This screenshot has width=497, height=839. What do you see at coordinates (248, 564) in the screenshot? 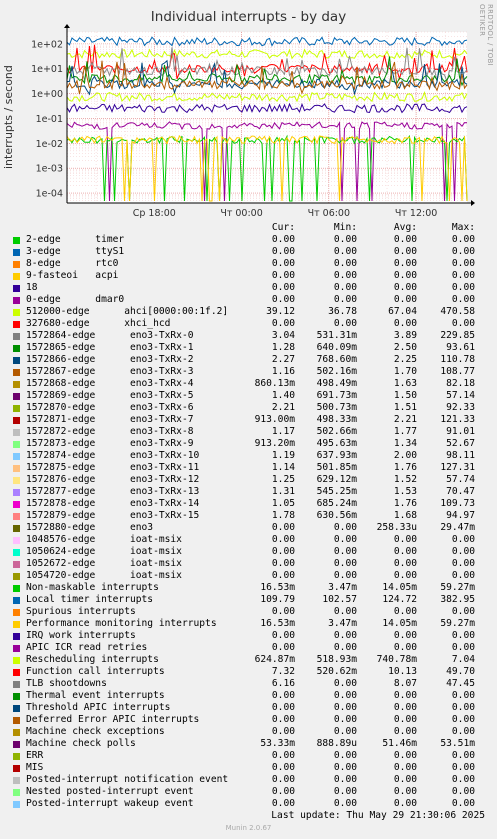
I see `legend-row: 1052672-edge ioat-msix 0.00 0.00 0.00 0.00` at bounding box center [248, 564].